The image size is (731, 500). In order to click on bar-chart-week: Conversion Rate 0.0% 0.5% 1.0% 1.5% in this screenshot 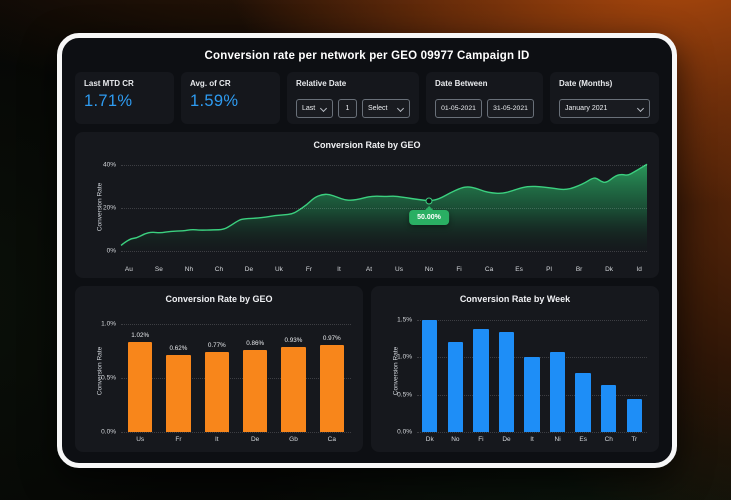, I will do `click(515, 372)`.